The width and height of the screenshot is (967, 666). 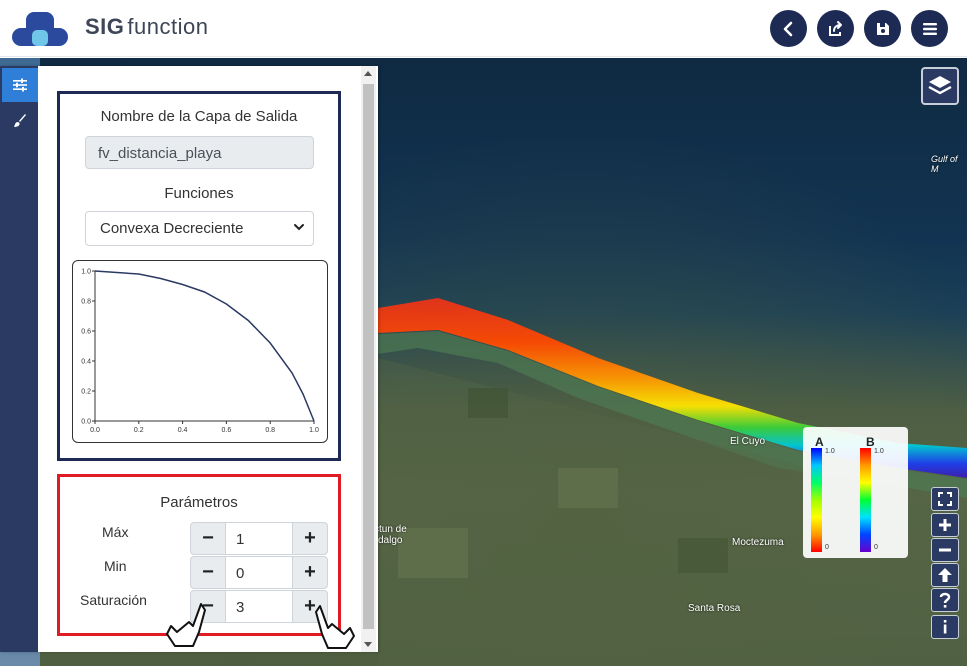 What do you see at coordinates (115, 532) in the screenshot?
I see `param-label-max: Máx` at bounding box center [115, 532].